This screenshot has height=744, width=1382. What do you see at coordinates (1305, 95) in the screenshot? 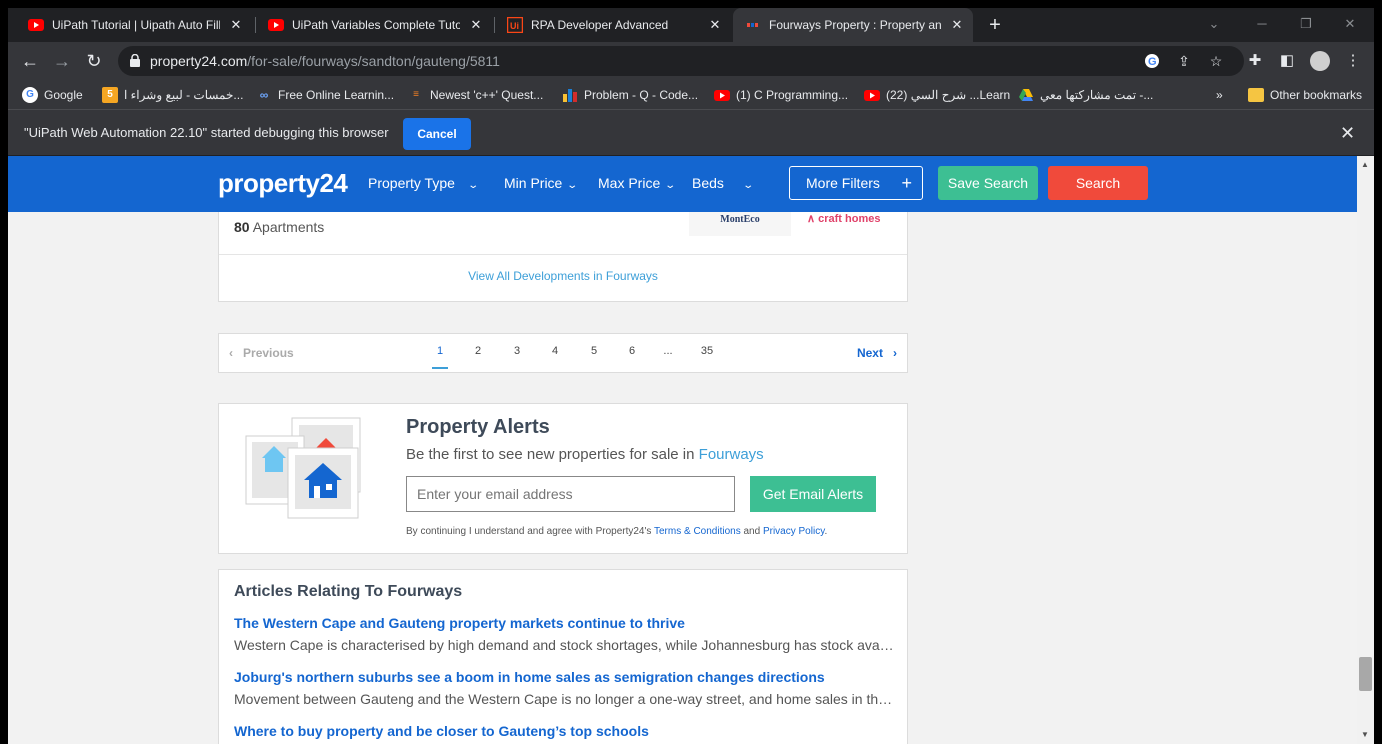
I see `other-bookmarks: Other bookmarks` at bounding box center [1305, 95].